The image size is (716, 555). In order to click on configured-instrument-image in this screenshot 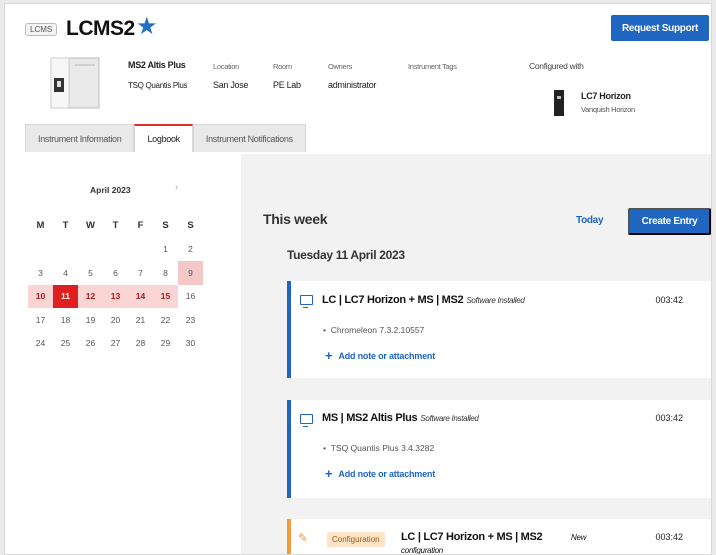, I will do `click(559, 103)`.